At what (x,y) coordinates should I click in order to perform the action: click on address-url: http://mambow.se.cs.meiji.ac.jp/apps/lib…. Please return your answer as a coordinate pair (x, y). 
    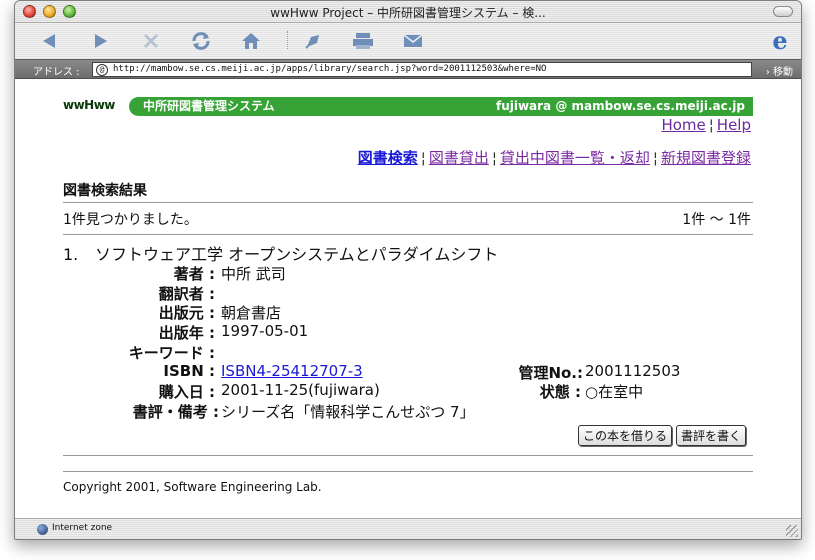
    Looking at the image, I should click on (330, 69).